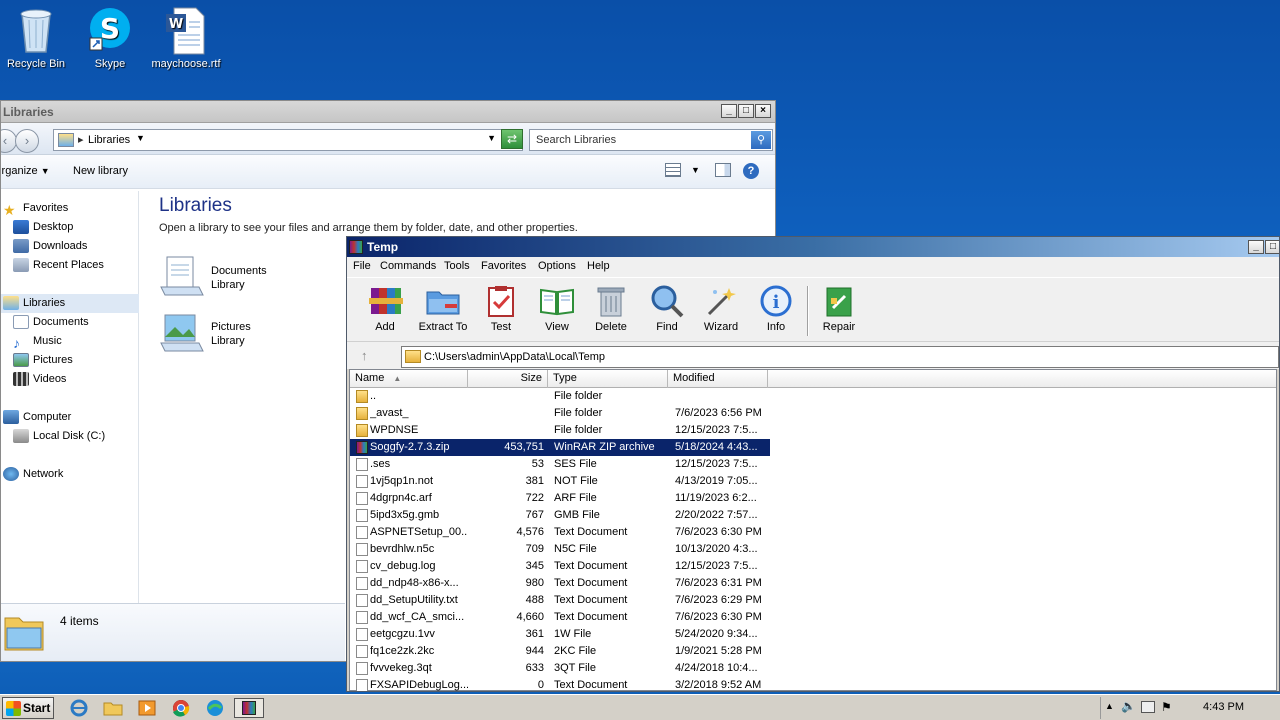  Describe the element at coordinates (813, 247) in the screenshot. I see `winrar-titlebar: Temp _ □` at that location.